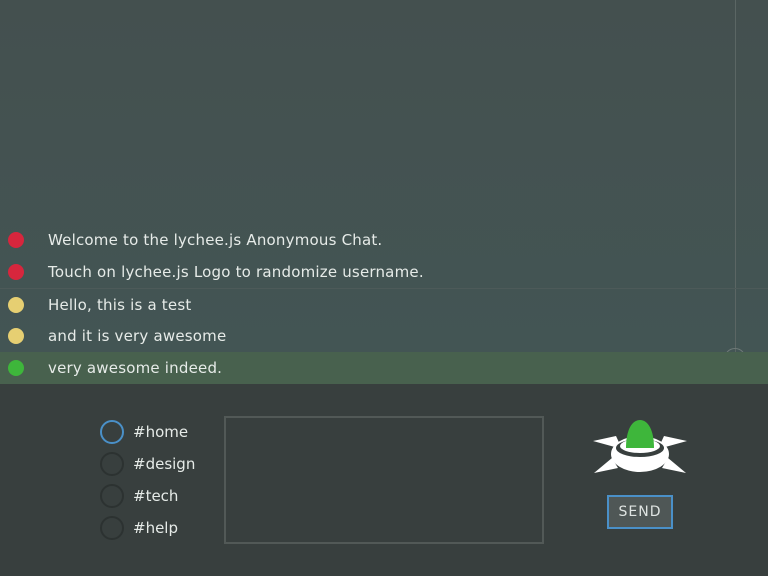 This screenshot has height=576, width=768. Describe the element at coordinates (161, 432) in the screenshot. I see `channel-label: #home` at that location.